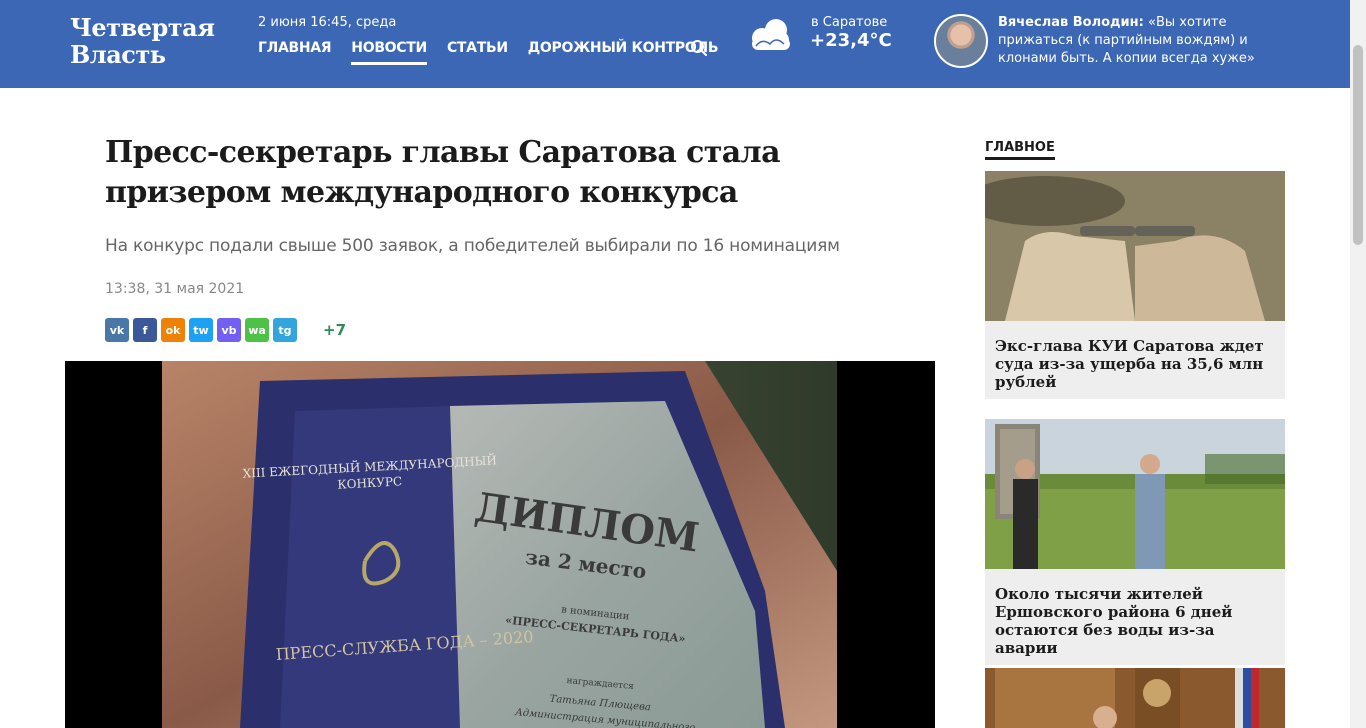 The width and height of the screenshot is (1366, 728). Describe the element at coordinates (851, 40) in the screenshot. I see `weather-temp: +23,4°C` at that location.